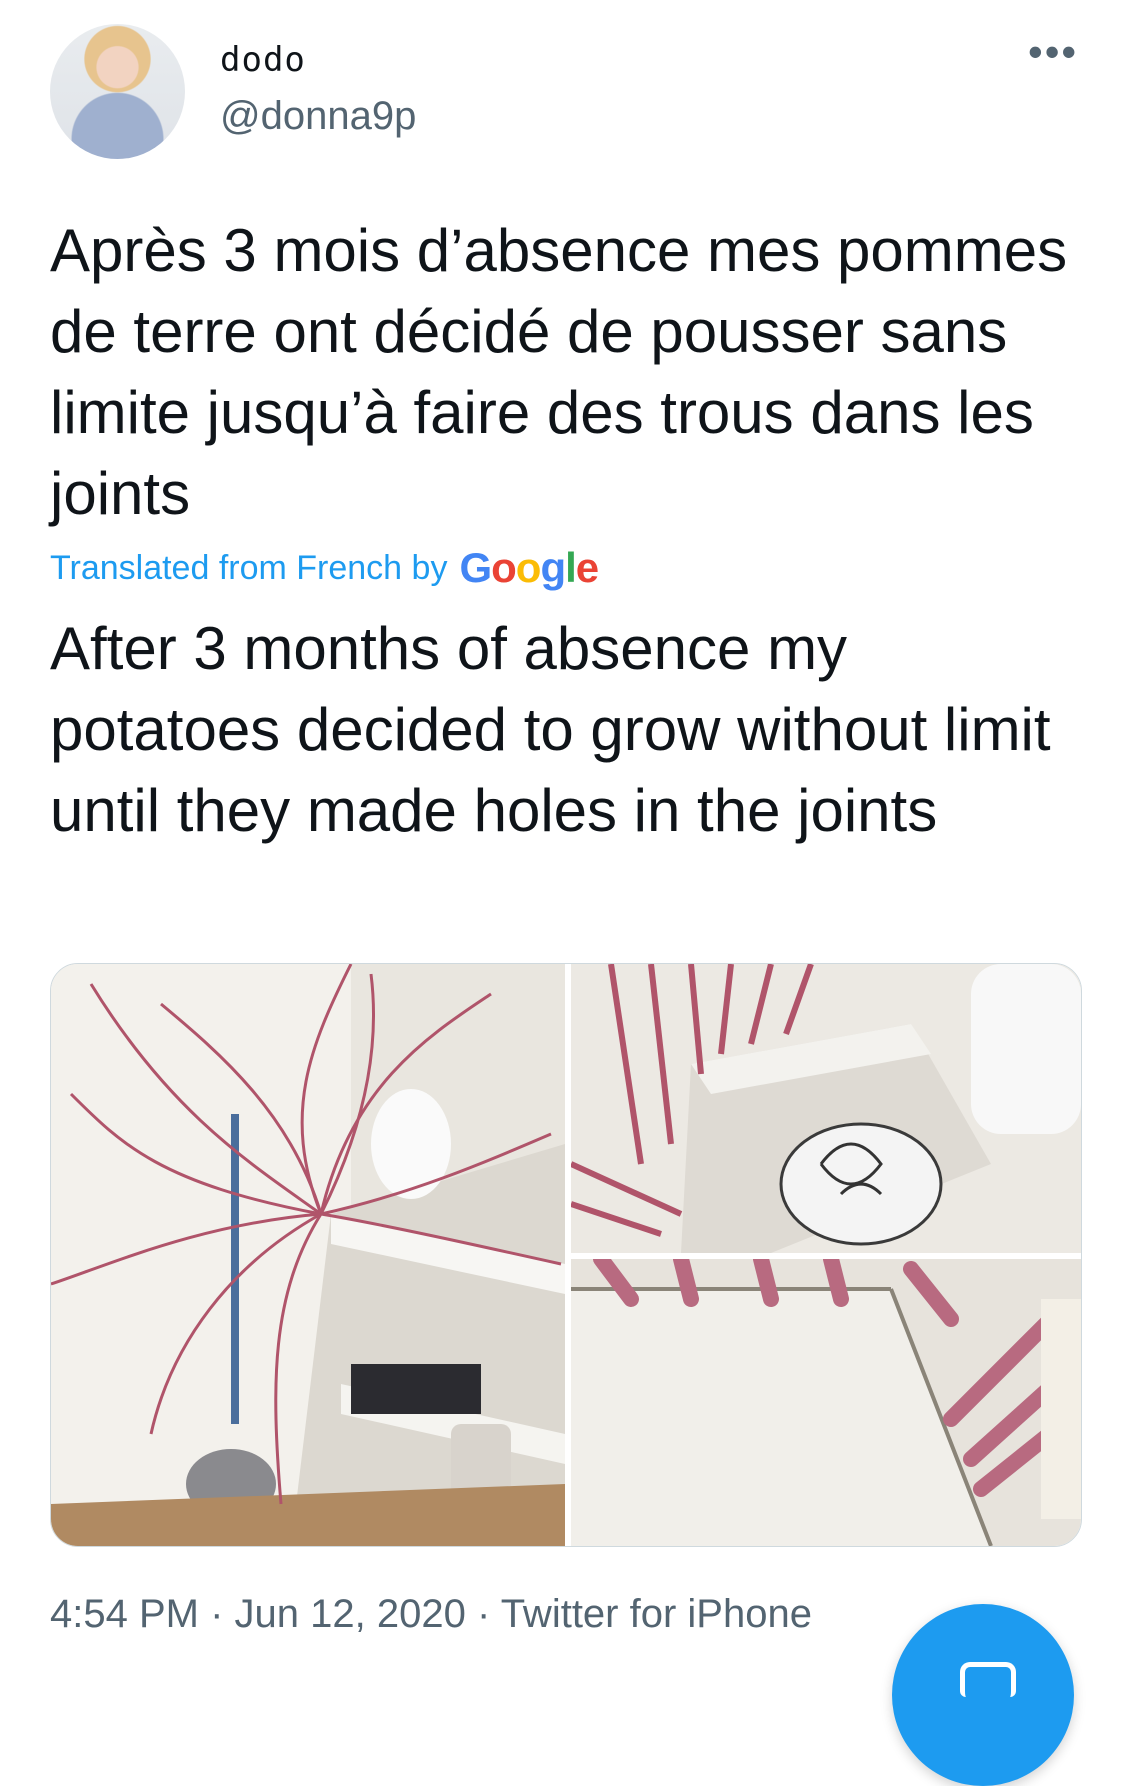 The image size is (1125, 1786). I want to click on translation-attribution: Translated from French by Google, so click(324, 568).